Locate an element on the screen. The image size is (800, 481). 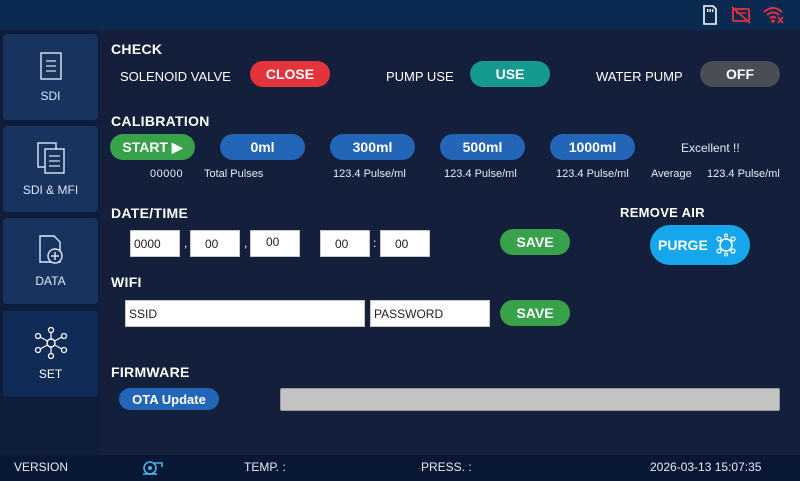
calibration-title: CALIBRATION is located at coordinates (160, 121).